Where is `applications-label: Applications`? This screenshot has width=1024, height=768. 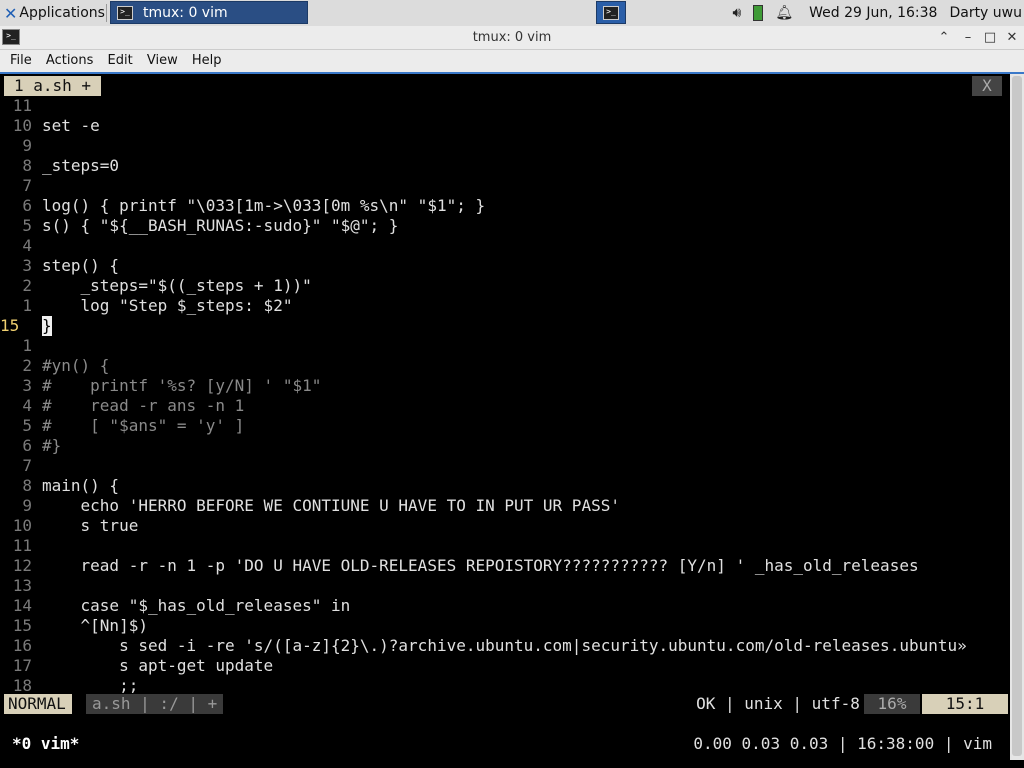 applications-label: Applications is located at coordinates (62, 13).